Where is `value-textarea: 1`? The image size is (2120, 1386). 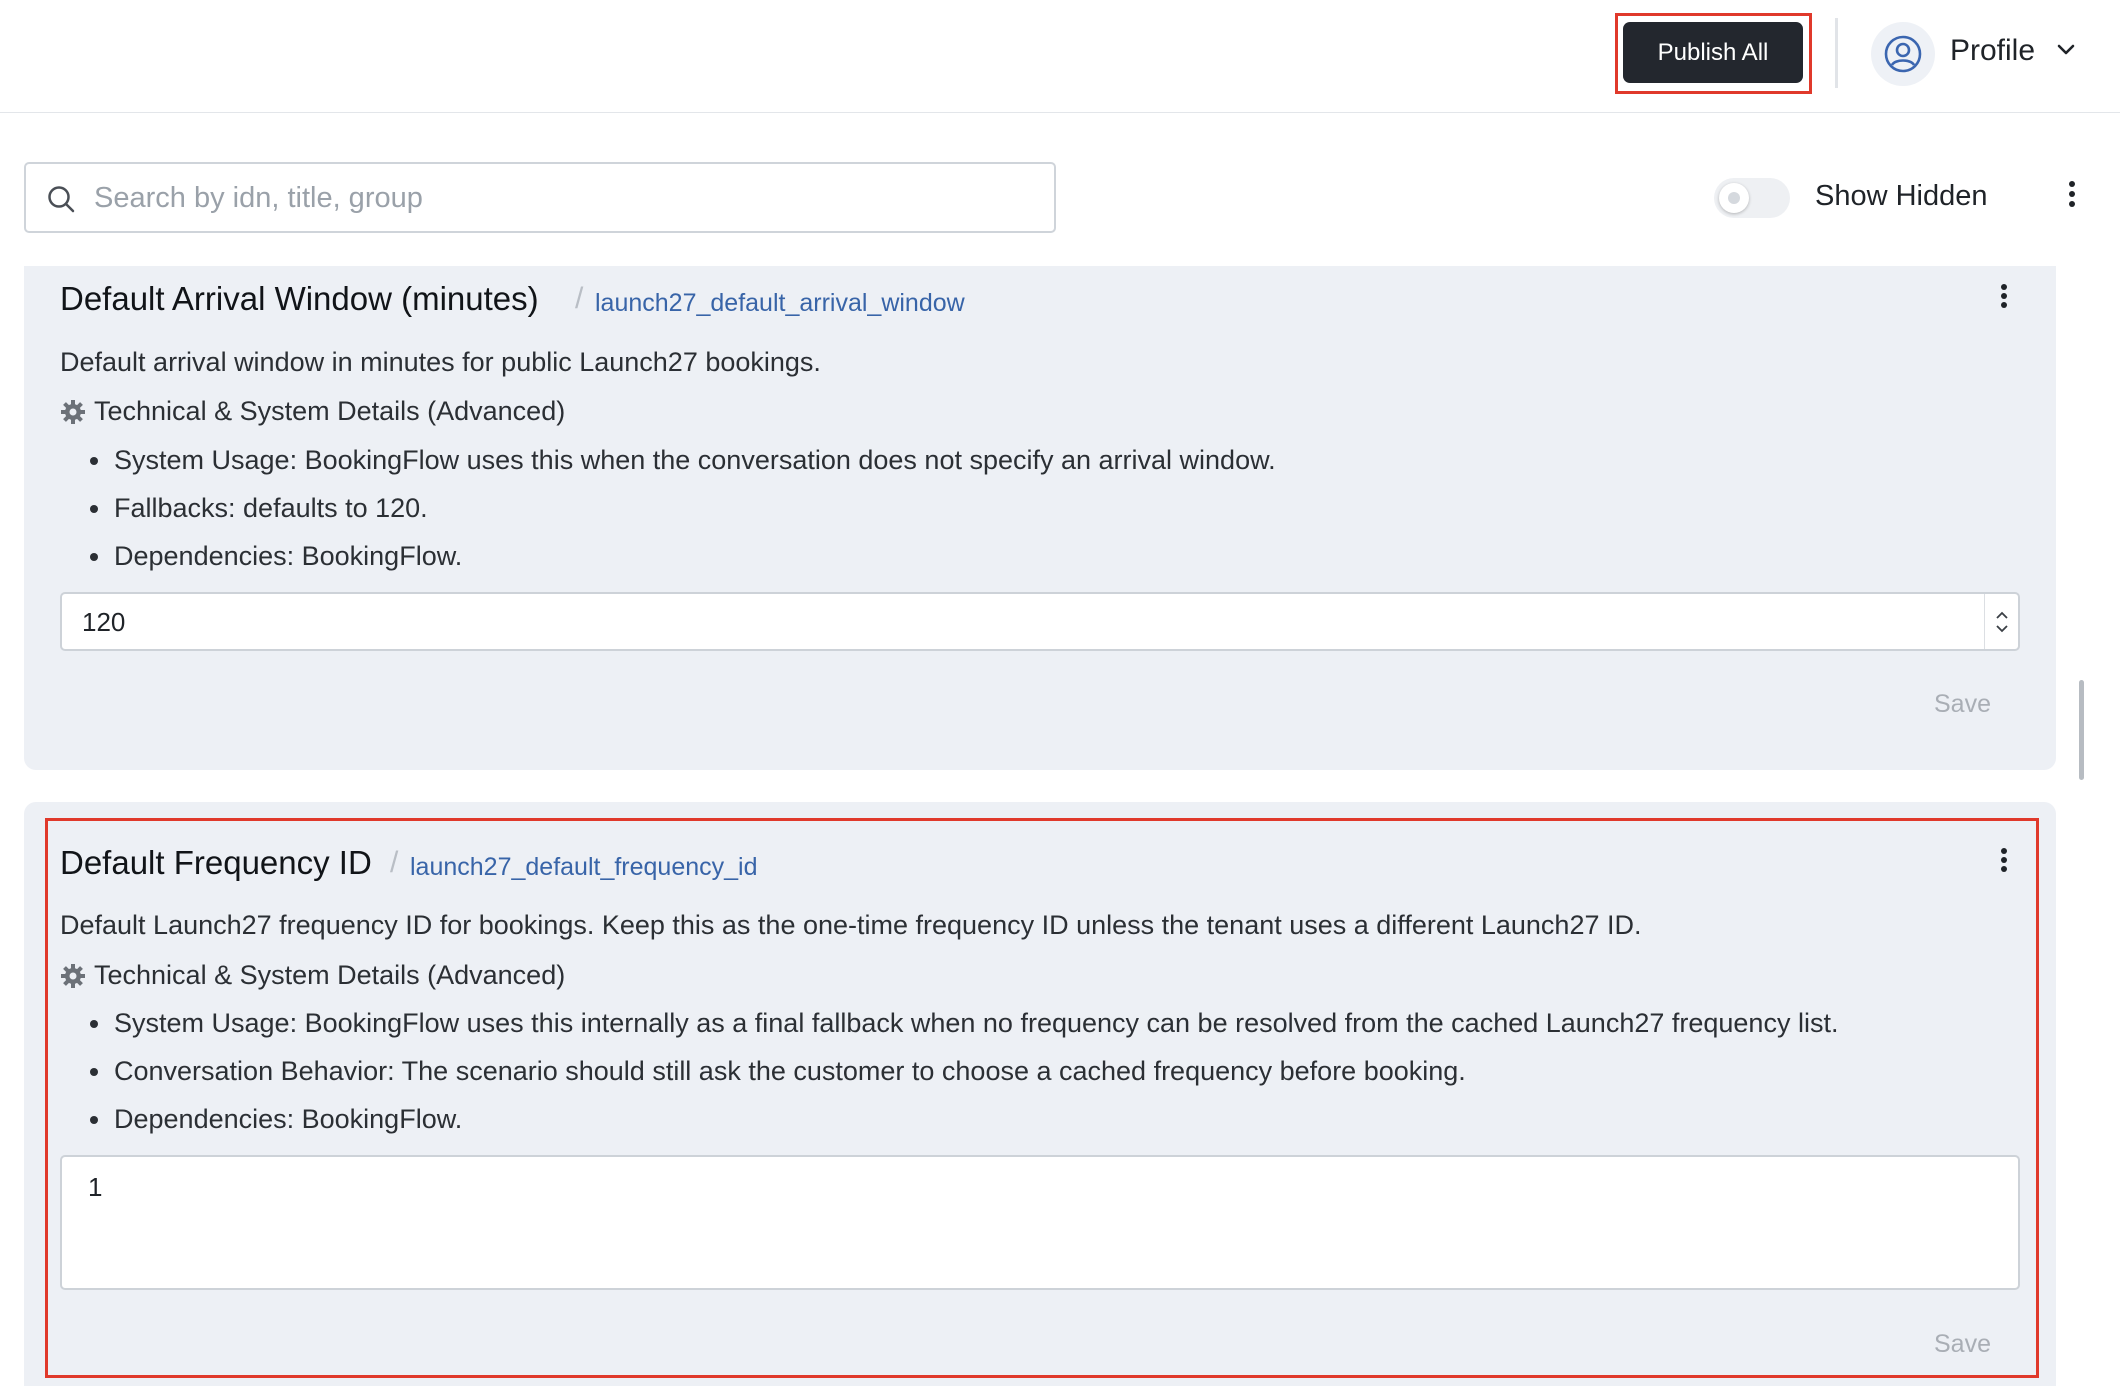
value-textarea: 1 is located at coordinates (1040, 1222).